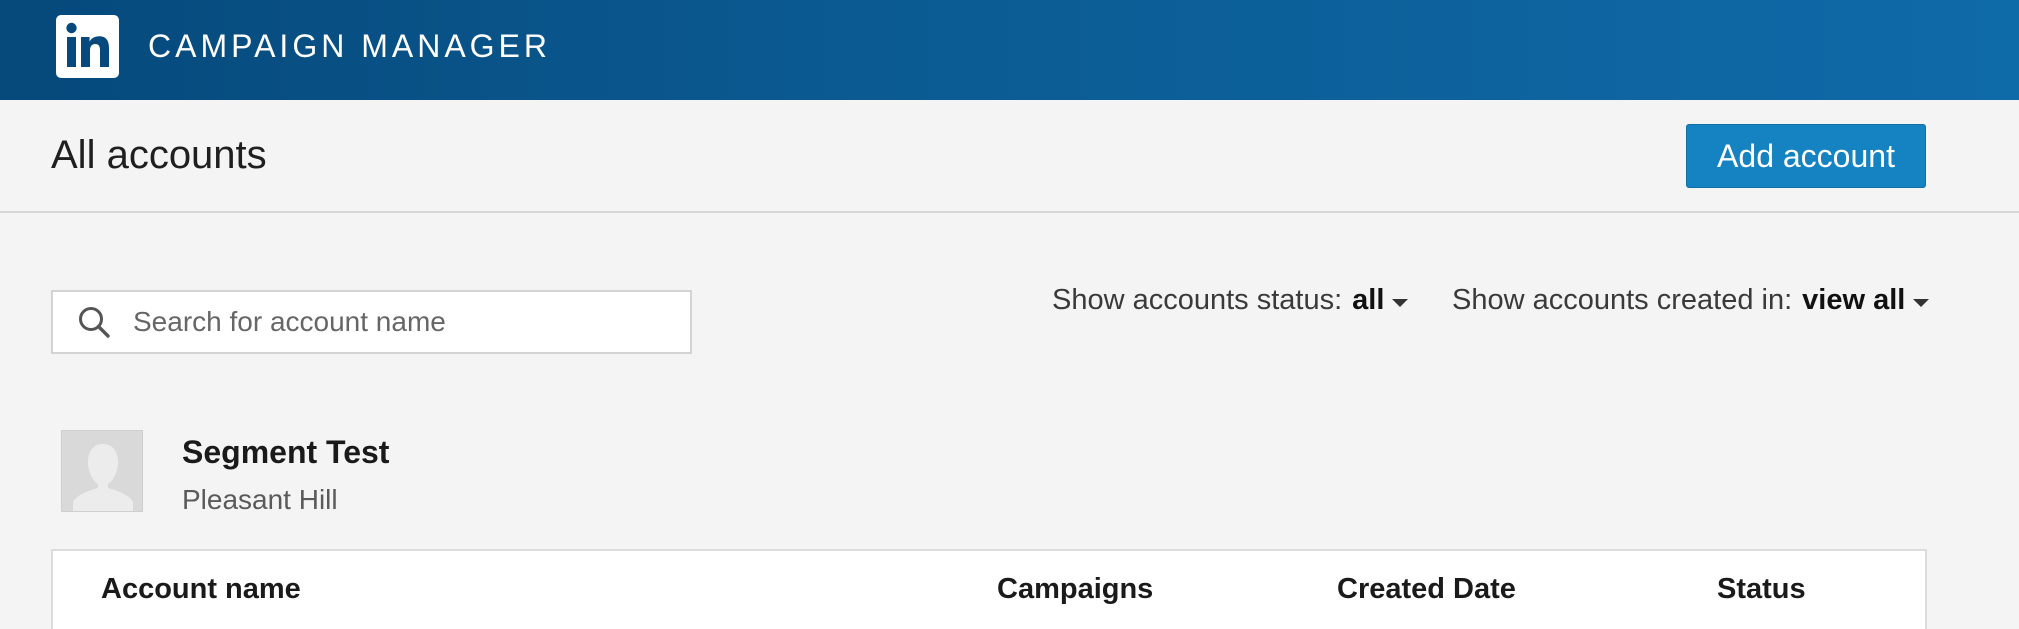  I want to click on search-box, so click(371, 322).